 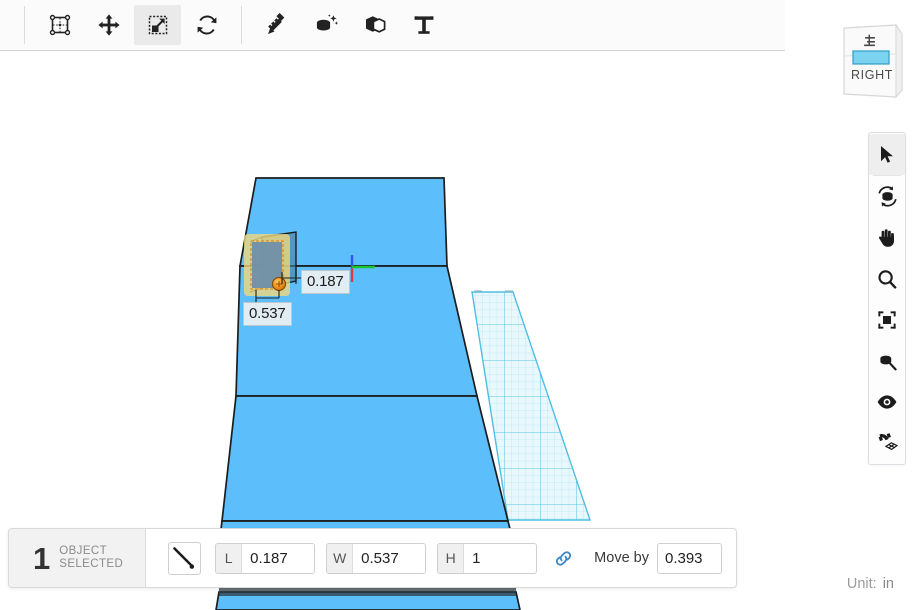 I want to click on move-icon, so click(x=108, y=25).